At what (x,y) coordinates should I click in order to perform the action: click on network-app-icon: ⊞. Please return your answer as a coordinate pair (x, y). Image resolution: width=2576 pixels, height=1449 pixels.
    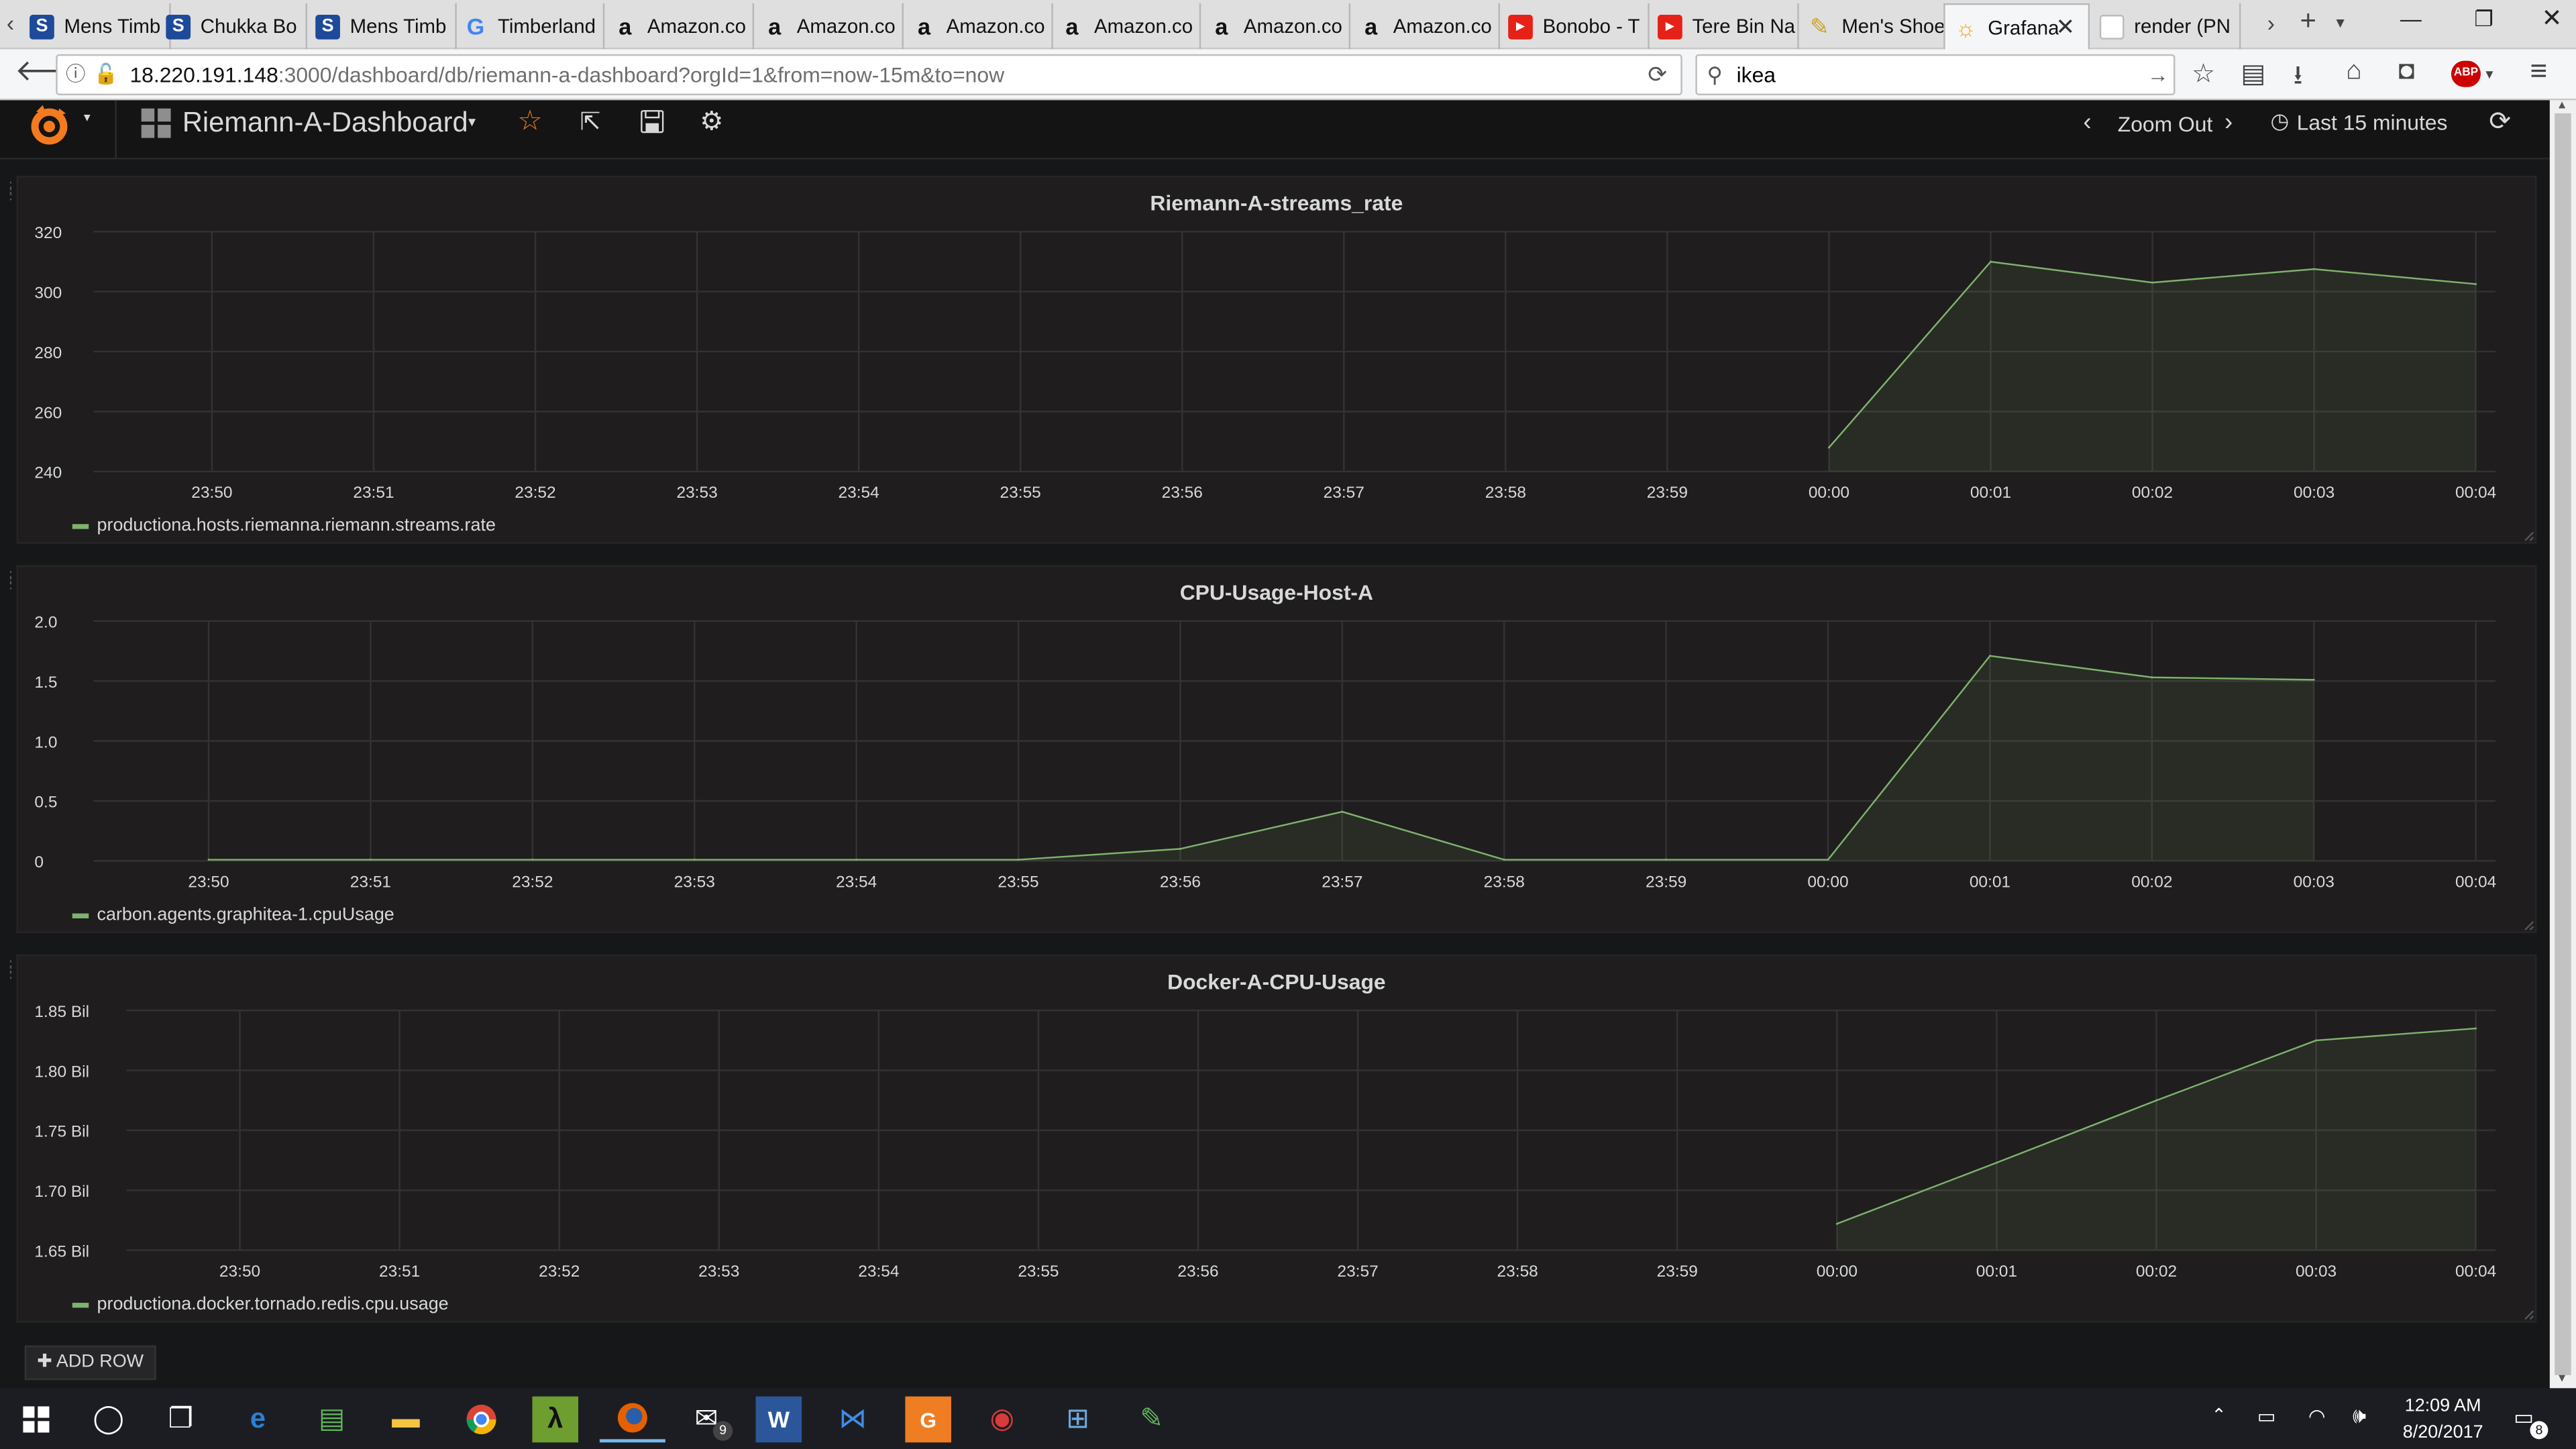
    Looking at the image, I should click on (1078, 1420).